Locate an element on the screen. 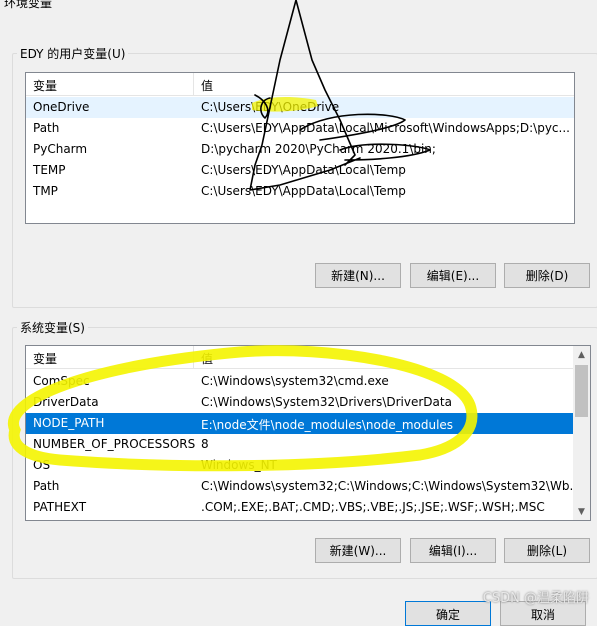  scroll-down-arrow-icon: ▼ is located at coordinates (581, 511).